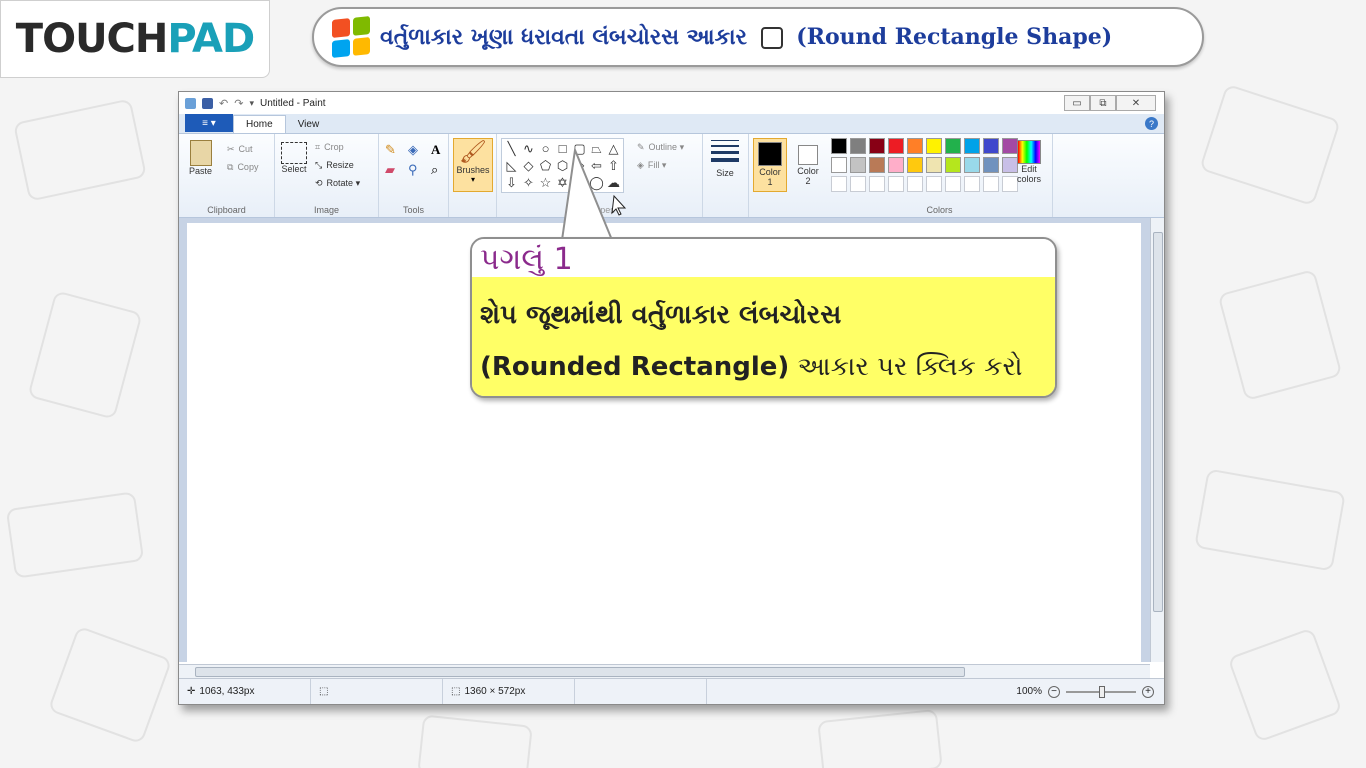  Describe the element at coordinates (613, 165) in the screenshot. I see `up-arrow-shape-icon: ⇧` at that location.